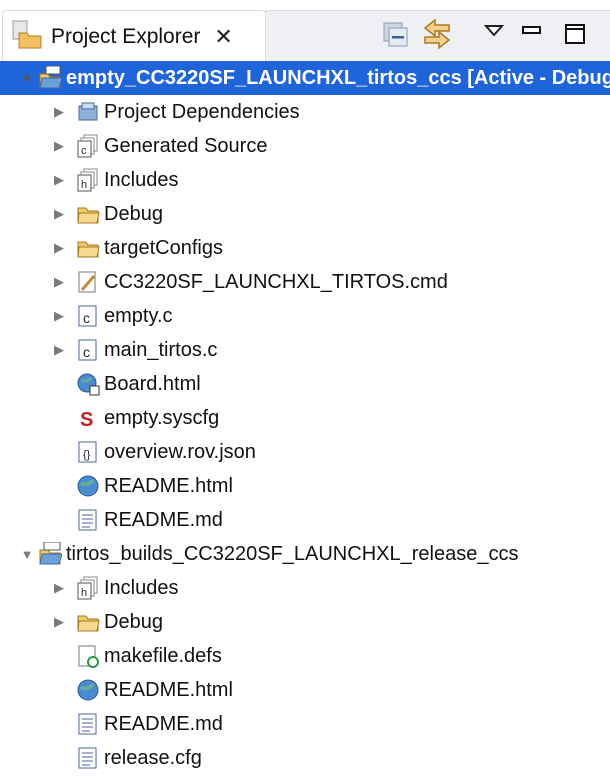 The width and height of the screenshot is (610, 784). I want to click on tree-item-label: overview.rov.json, so click(180, 451).